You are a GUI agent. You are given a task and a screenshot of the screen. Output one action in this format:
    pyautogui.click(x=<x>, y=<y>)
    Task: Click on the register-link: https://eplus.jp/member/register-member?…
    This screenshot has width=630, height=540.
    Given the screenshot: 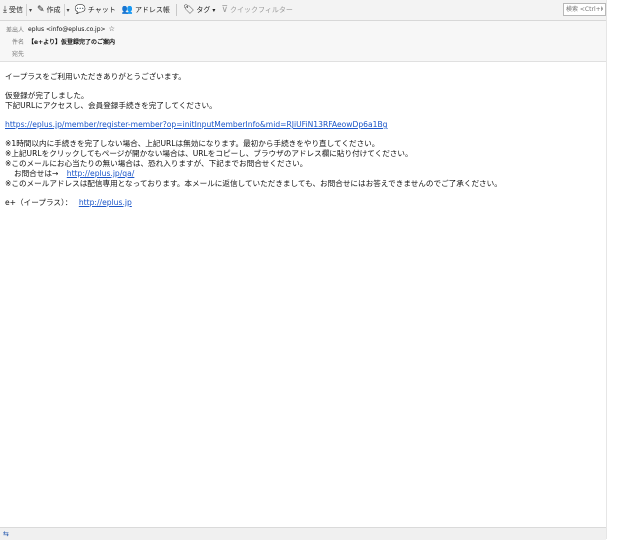 What is the action you would take?
    pyautogui.click(x=196, y=124)
    